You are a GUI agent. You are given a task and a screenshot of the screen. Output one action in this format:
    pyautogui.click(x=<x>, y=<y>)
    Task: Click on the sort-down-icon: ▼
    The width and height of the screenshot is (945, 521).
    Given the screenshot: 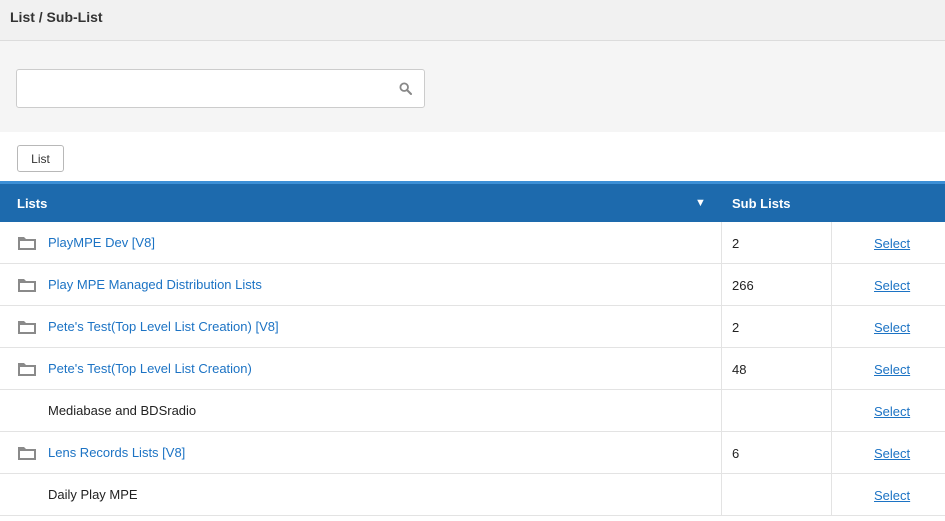 What is the action you would take?
    pyautogui.click(x=700, y=203)
    